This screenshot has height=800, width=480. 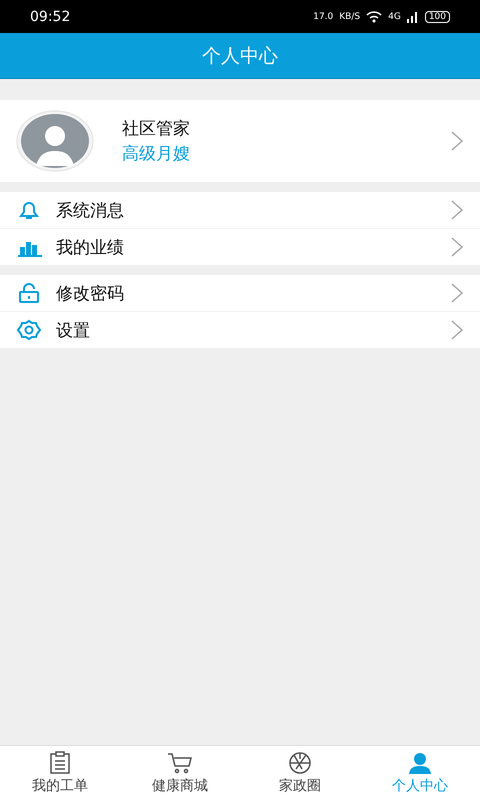 I want to click on bell-icon, so click(x=29, y=210).